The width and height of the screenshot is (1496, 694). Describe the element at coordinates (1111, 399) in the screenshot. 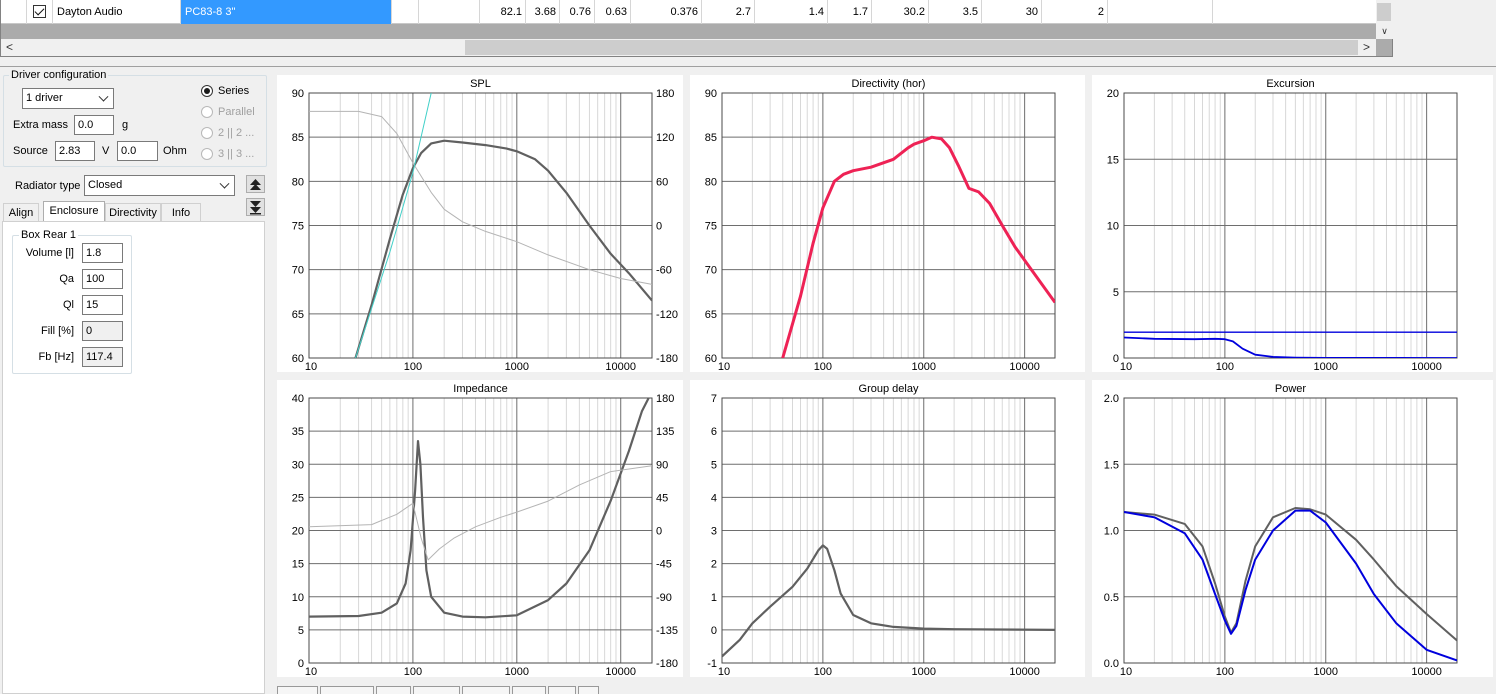

I see `y-tick-label: 2.0` at that location.